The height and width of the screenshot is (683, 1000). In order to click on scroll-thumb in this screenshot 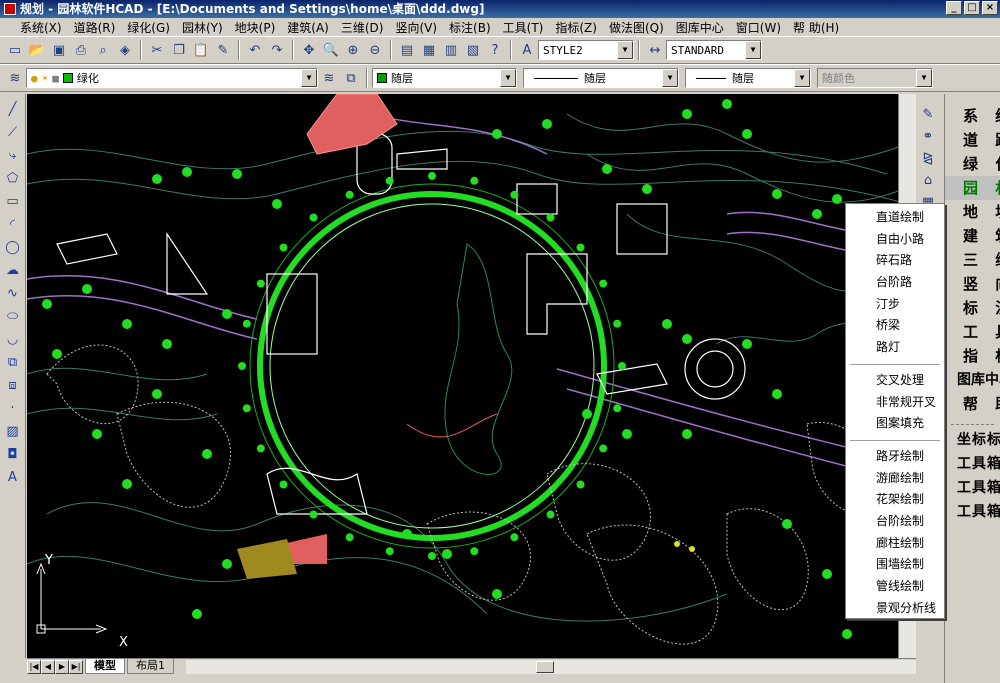, I will do `click(545, 666)`.